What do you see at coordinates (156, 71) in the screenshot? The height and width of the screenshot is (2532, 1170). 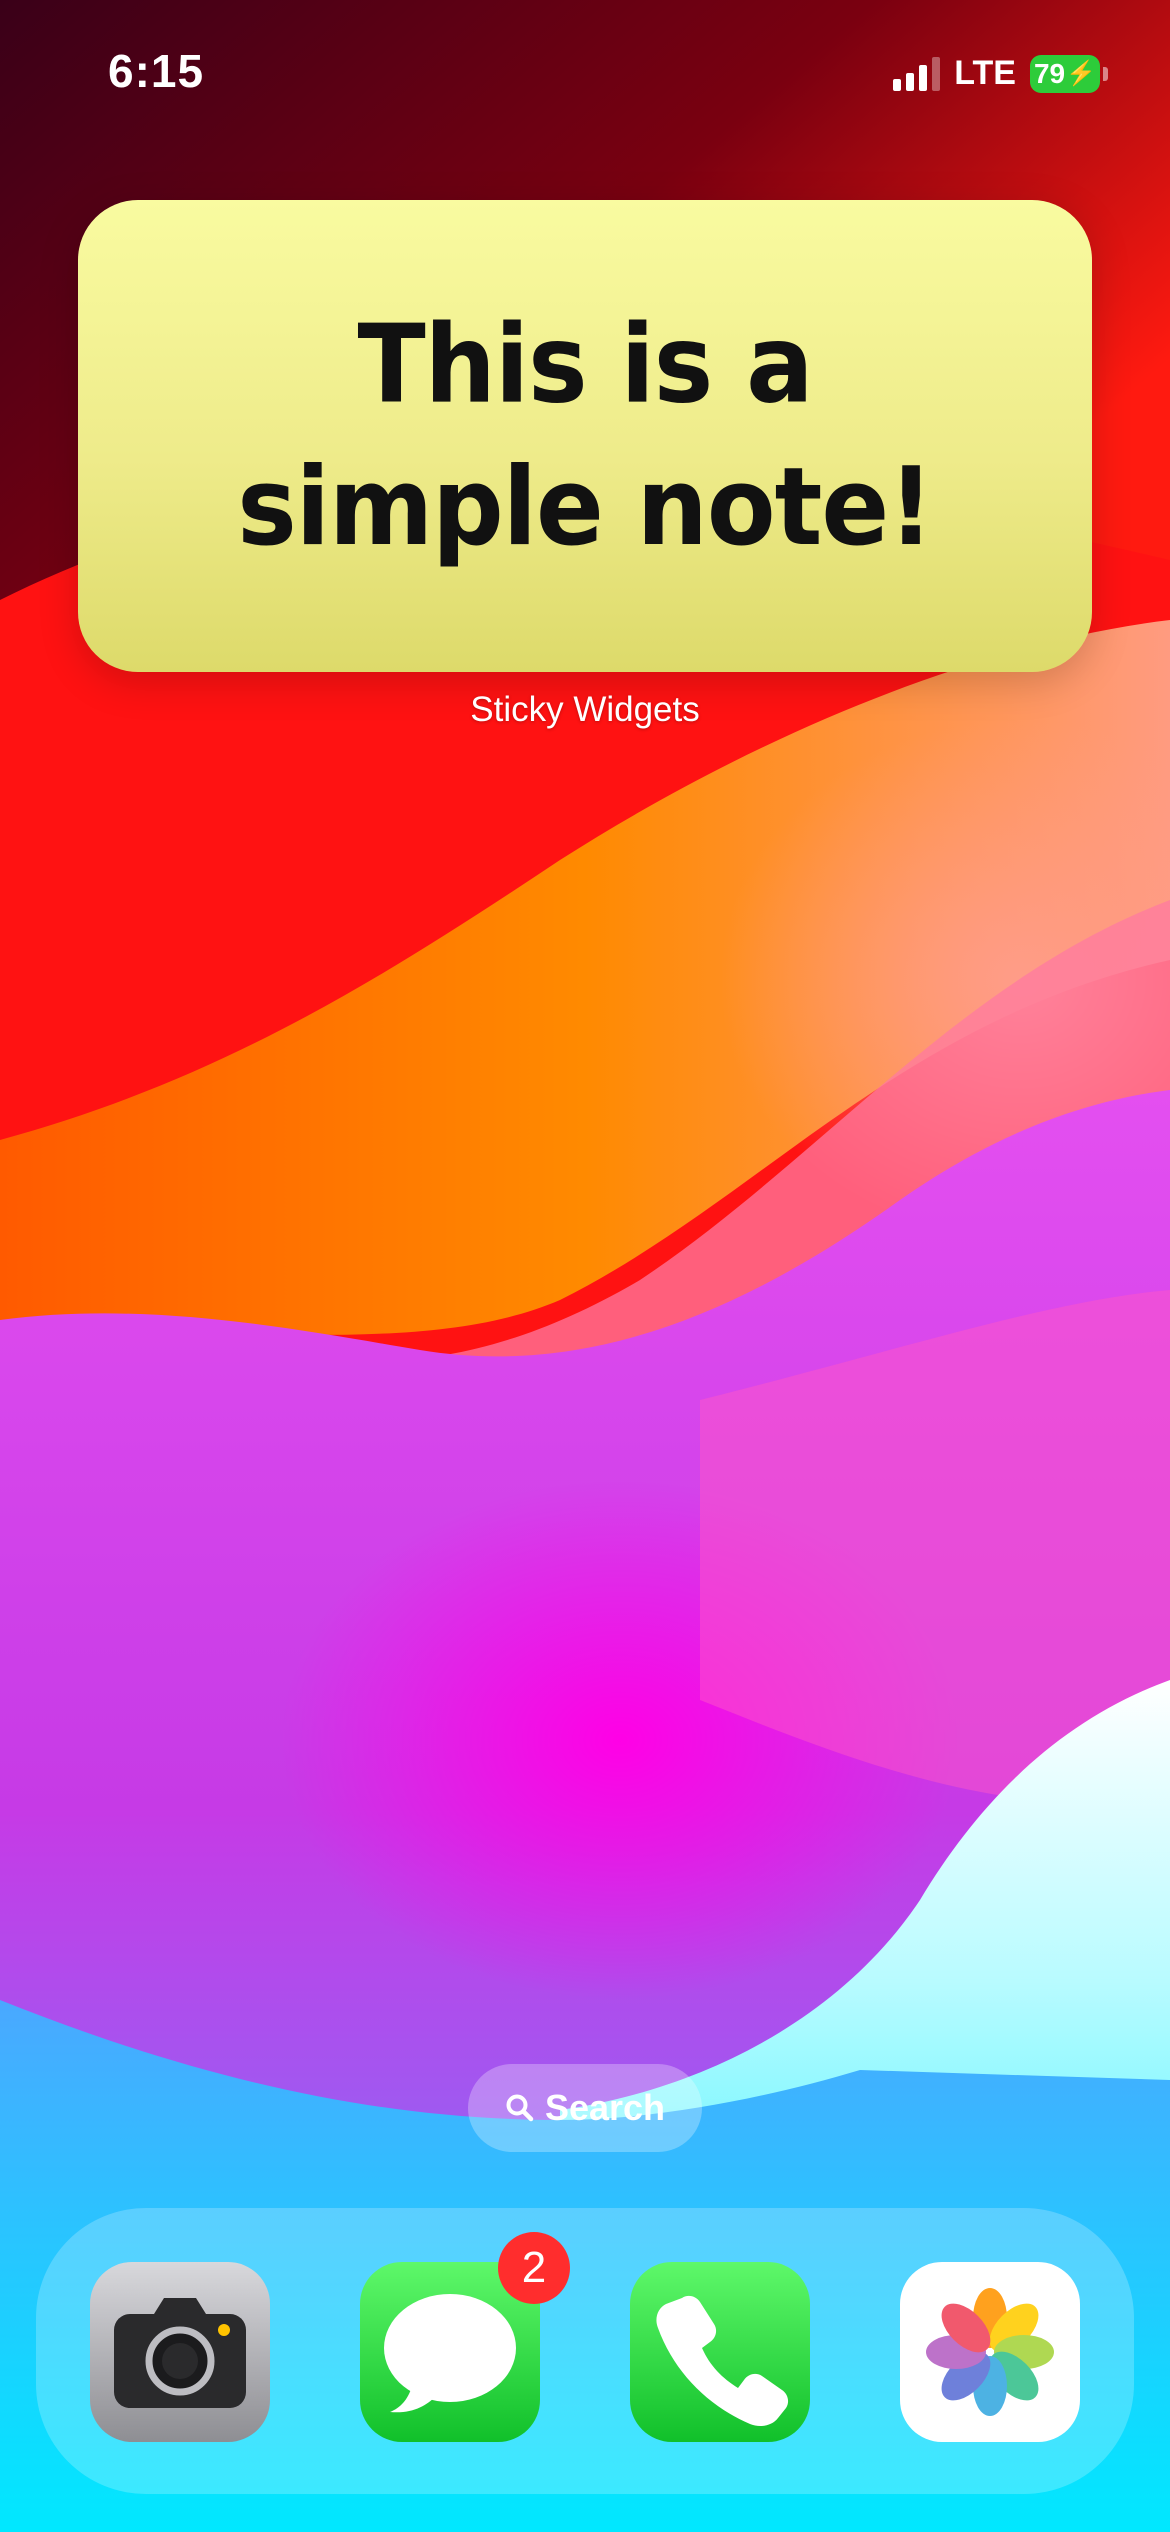 I see `status-time: 6:15` at bounding box center [156, 71].